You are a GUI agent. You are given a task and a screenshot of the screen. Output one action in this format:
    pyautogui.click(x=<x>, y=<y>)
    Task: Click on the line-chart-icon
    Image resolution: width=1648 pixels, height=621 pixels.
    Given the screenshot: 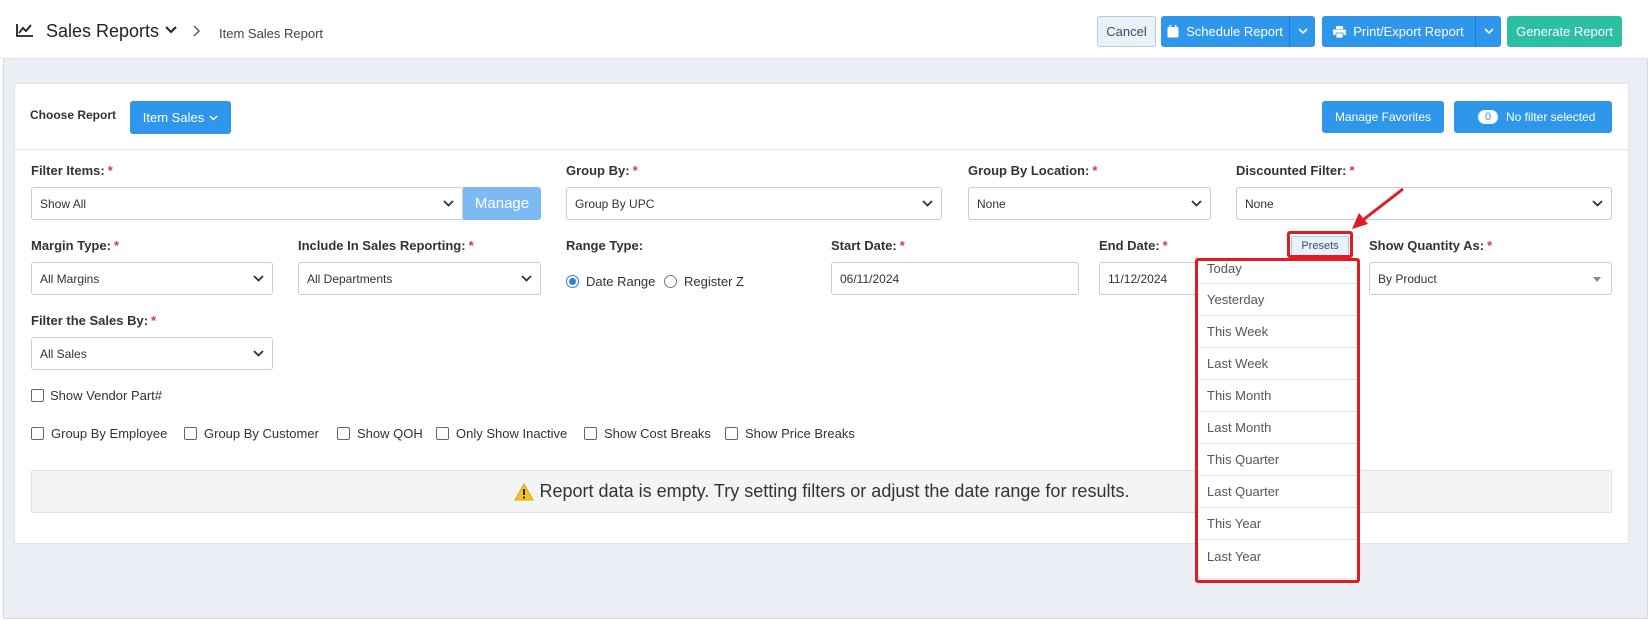 What is the action you would take?
    pyautogui.click(x=24, y=30)
    